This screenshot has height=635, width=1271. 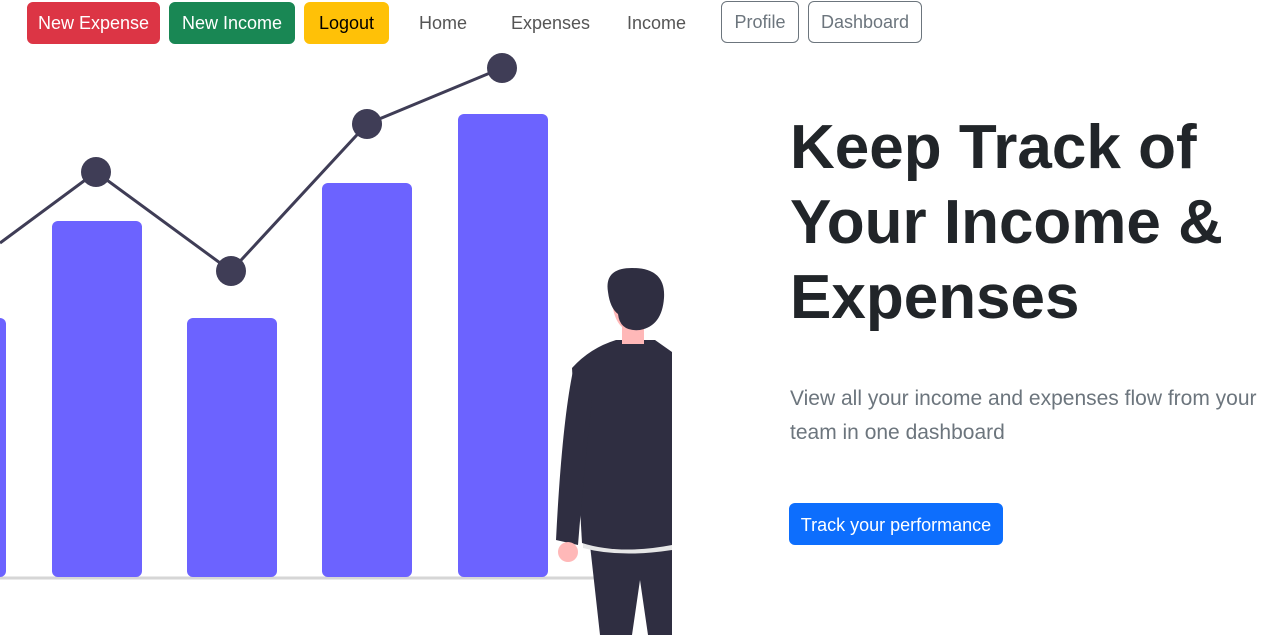 What do you see at coordinates (760, 22) in the screenshot?
I see `profile-button: Profile` at bounding box center [760, 22].